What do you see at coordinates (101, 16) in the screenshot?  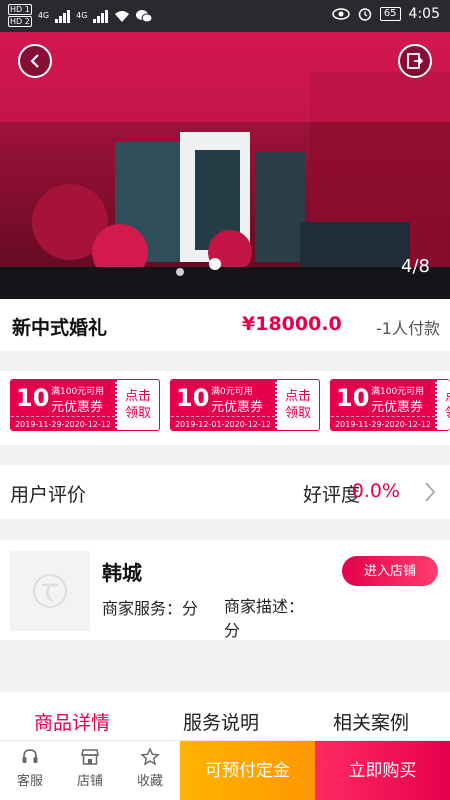 I see `signal2-icon` at bounding box center [101, 16].